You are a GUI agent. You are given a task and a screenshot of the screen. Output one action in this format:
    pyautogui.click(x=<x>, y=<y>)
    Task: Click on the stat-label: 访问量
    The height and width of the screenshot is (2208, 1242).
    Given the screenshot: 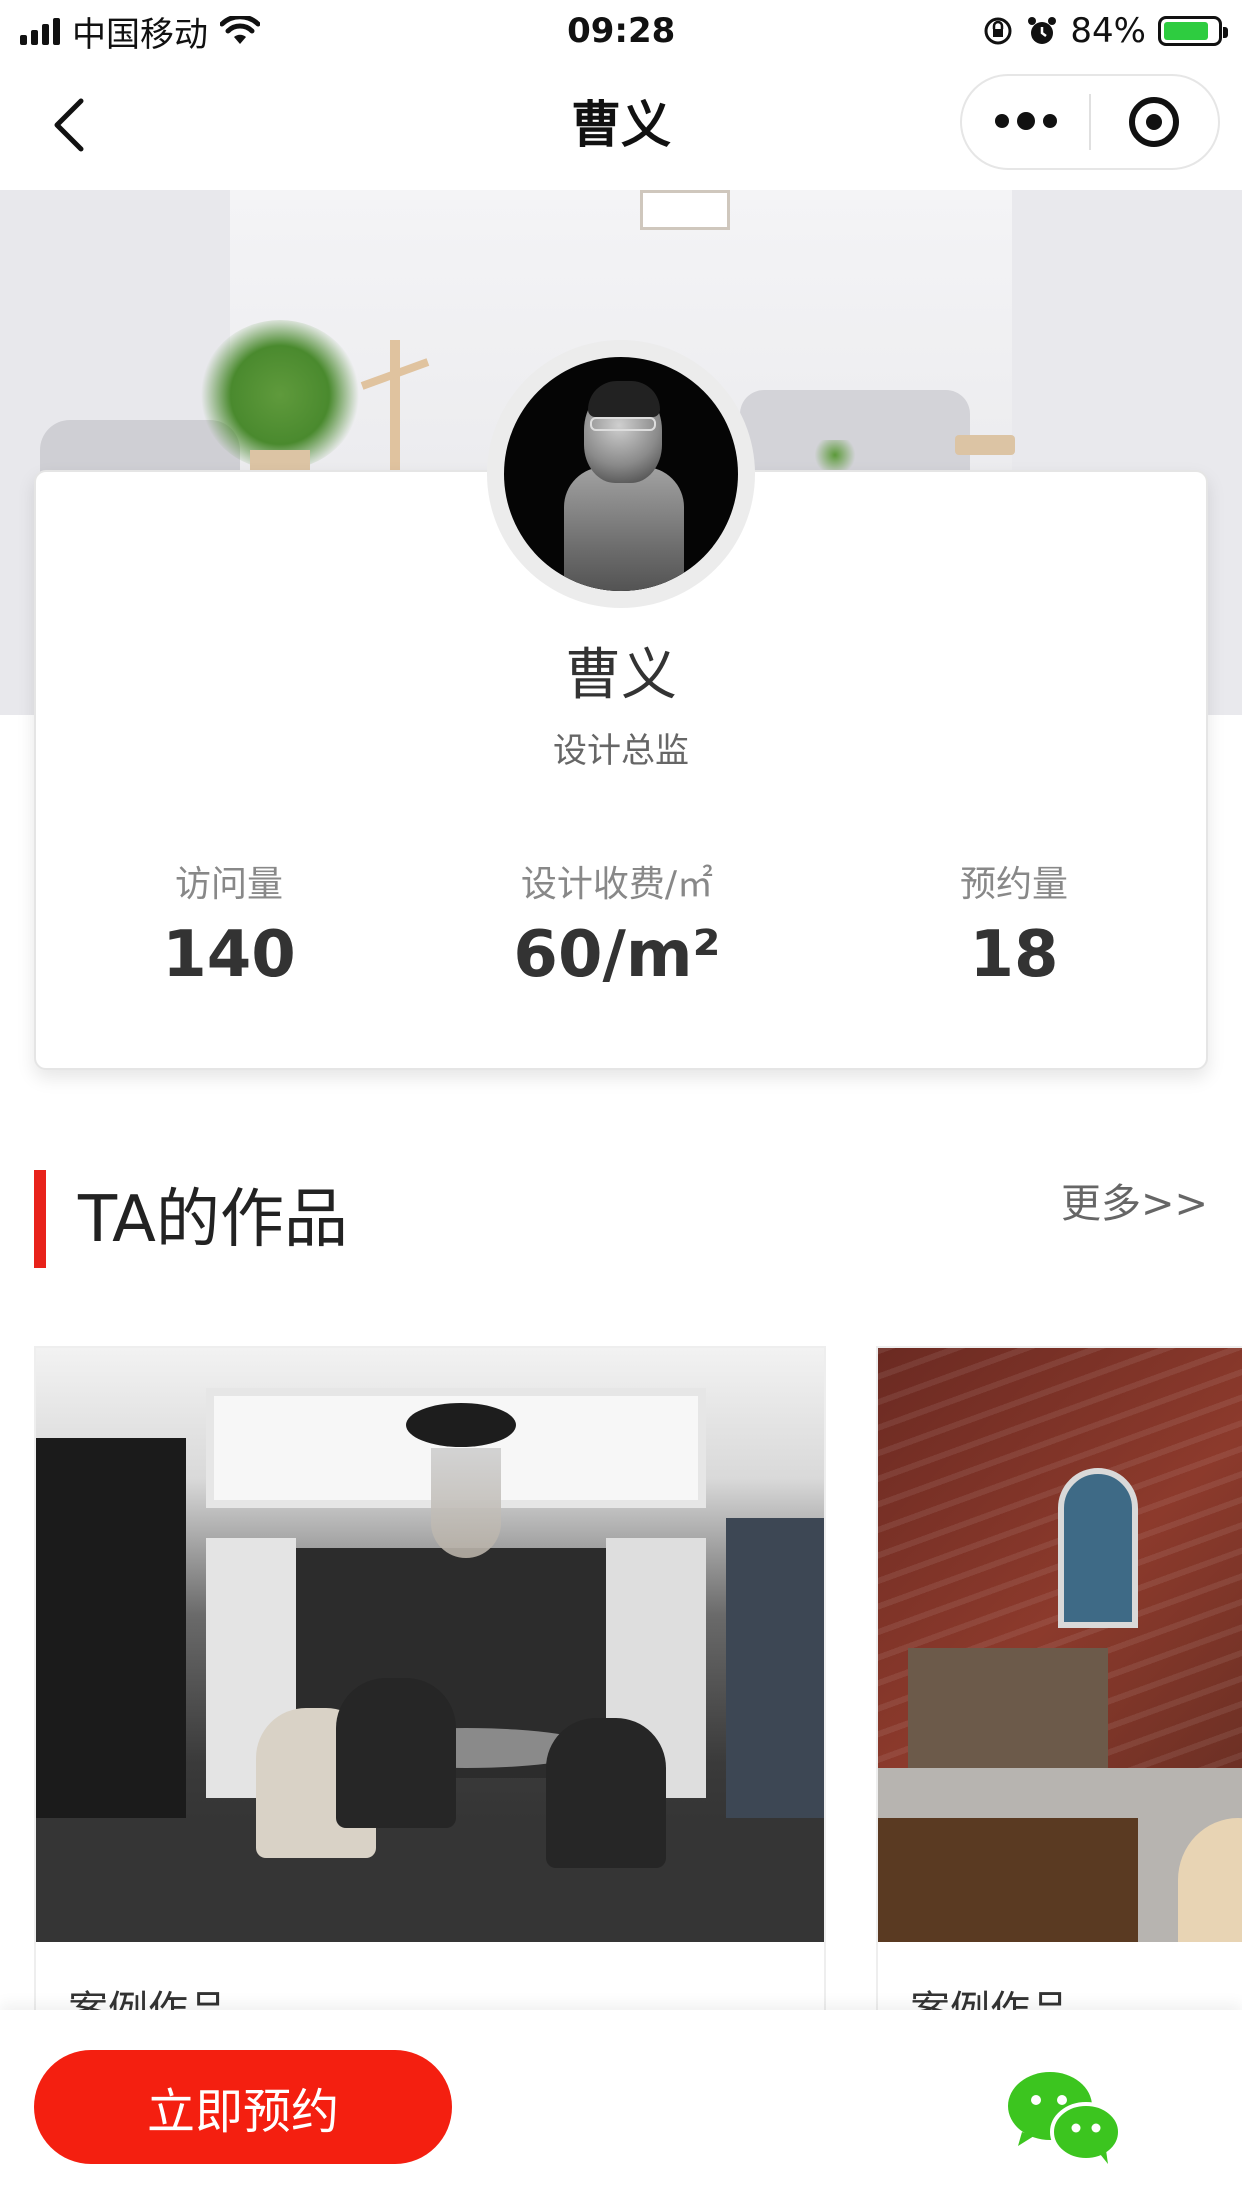 What is the action you would take?
    pyautogui.click(x=228, y=884)
    